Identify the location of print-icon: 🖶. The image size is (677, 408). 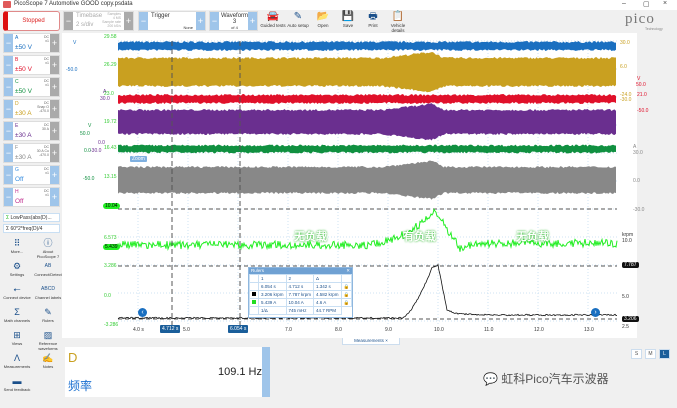
(373, 16).